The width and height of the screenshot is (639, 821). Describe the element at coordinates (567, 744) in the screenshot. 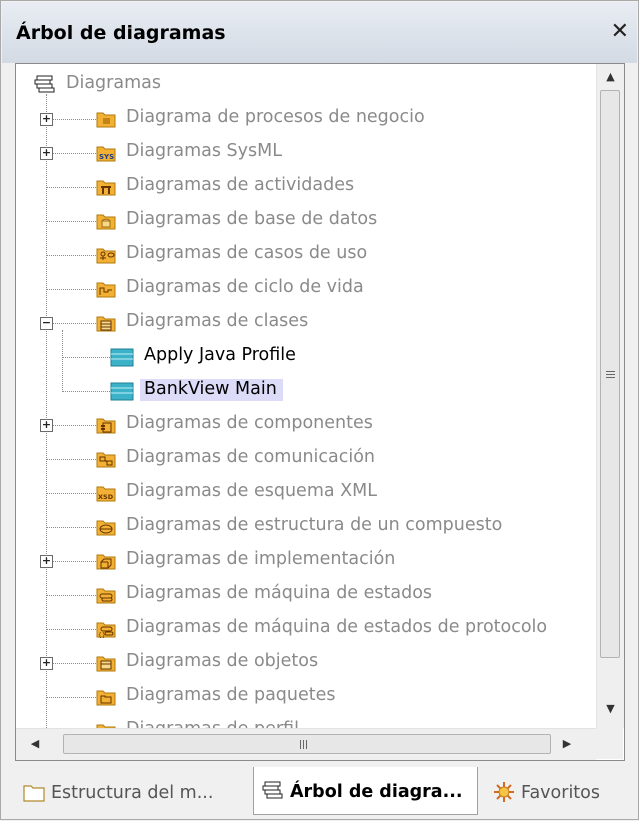

I see `scroll-right-button: ▶` at that location.